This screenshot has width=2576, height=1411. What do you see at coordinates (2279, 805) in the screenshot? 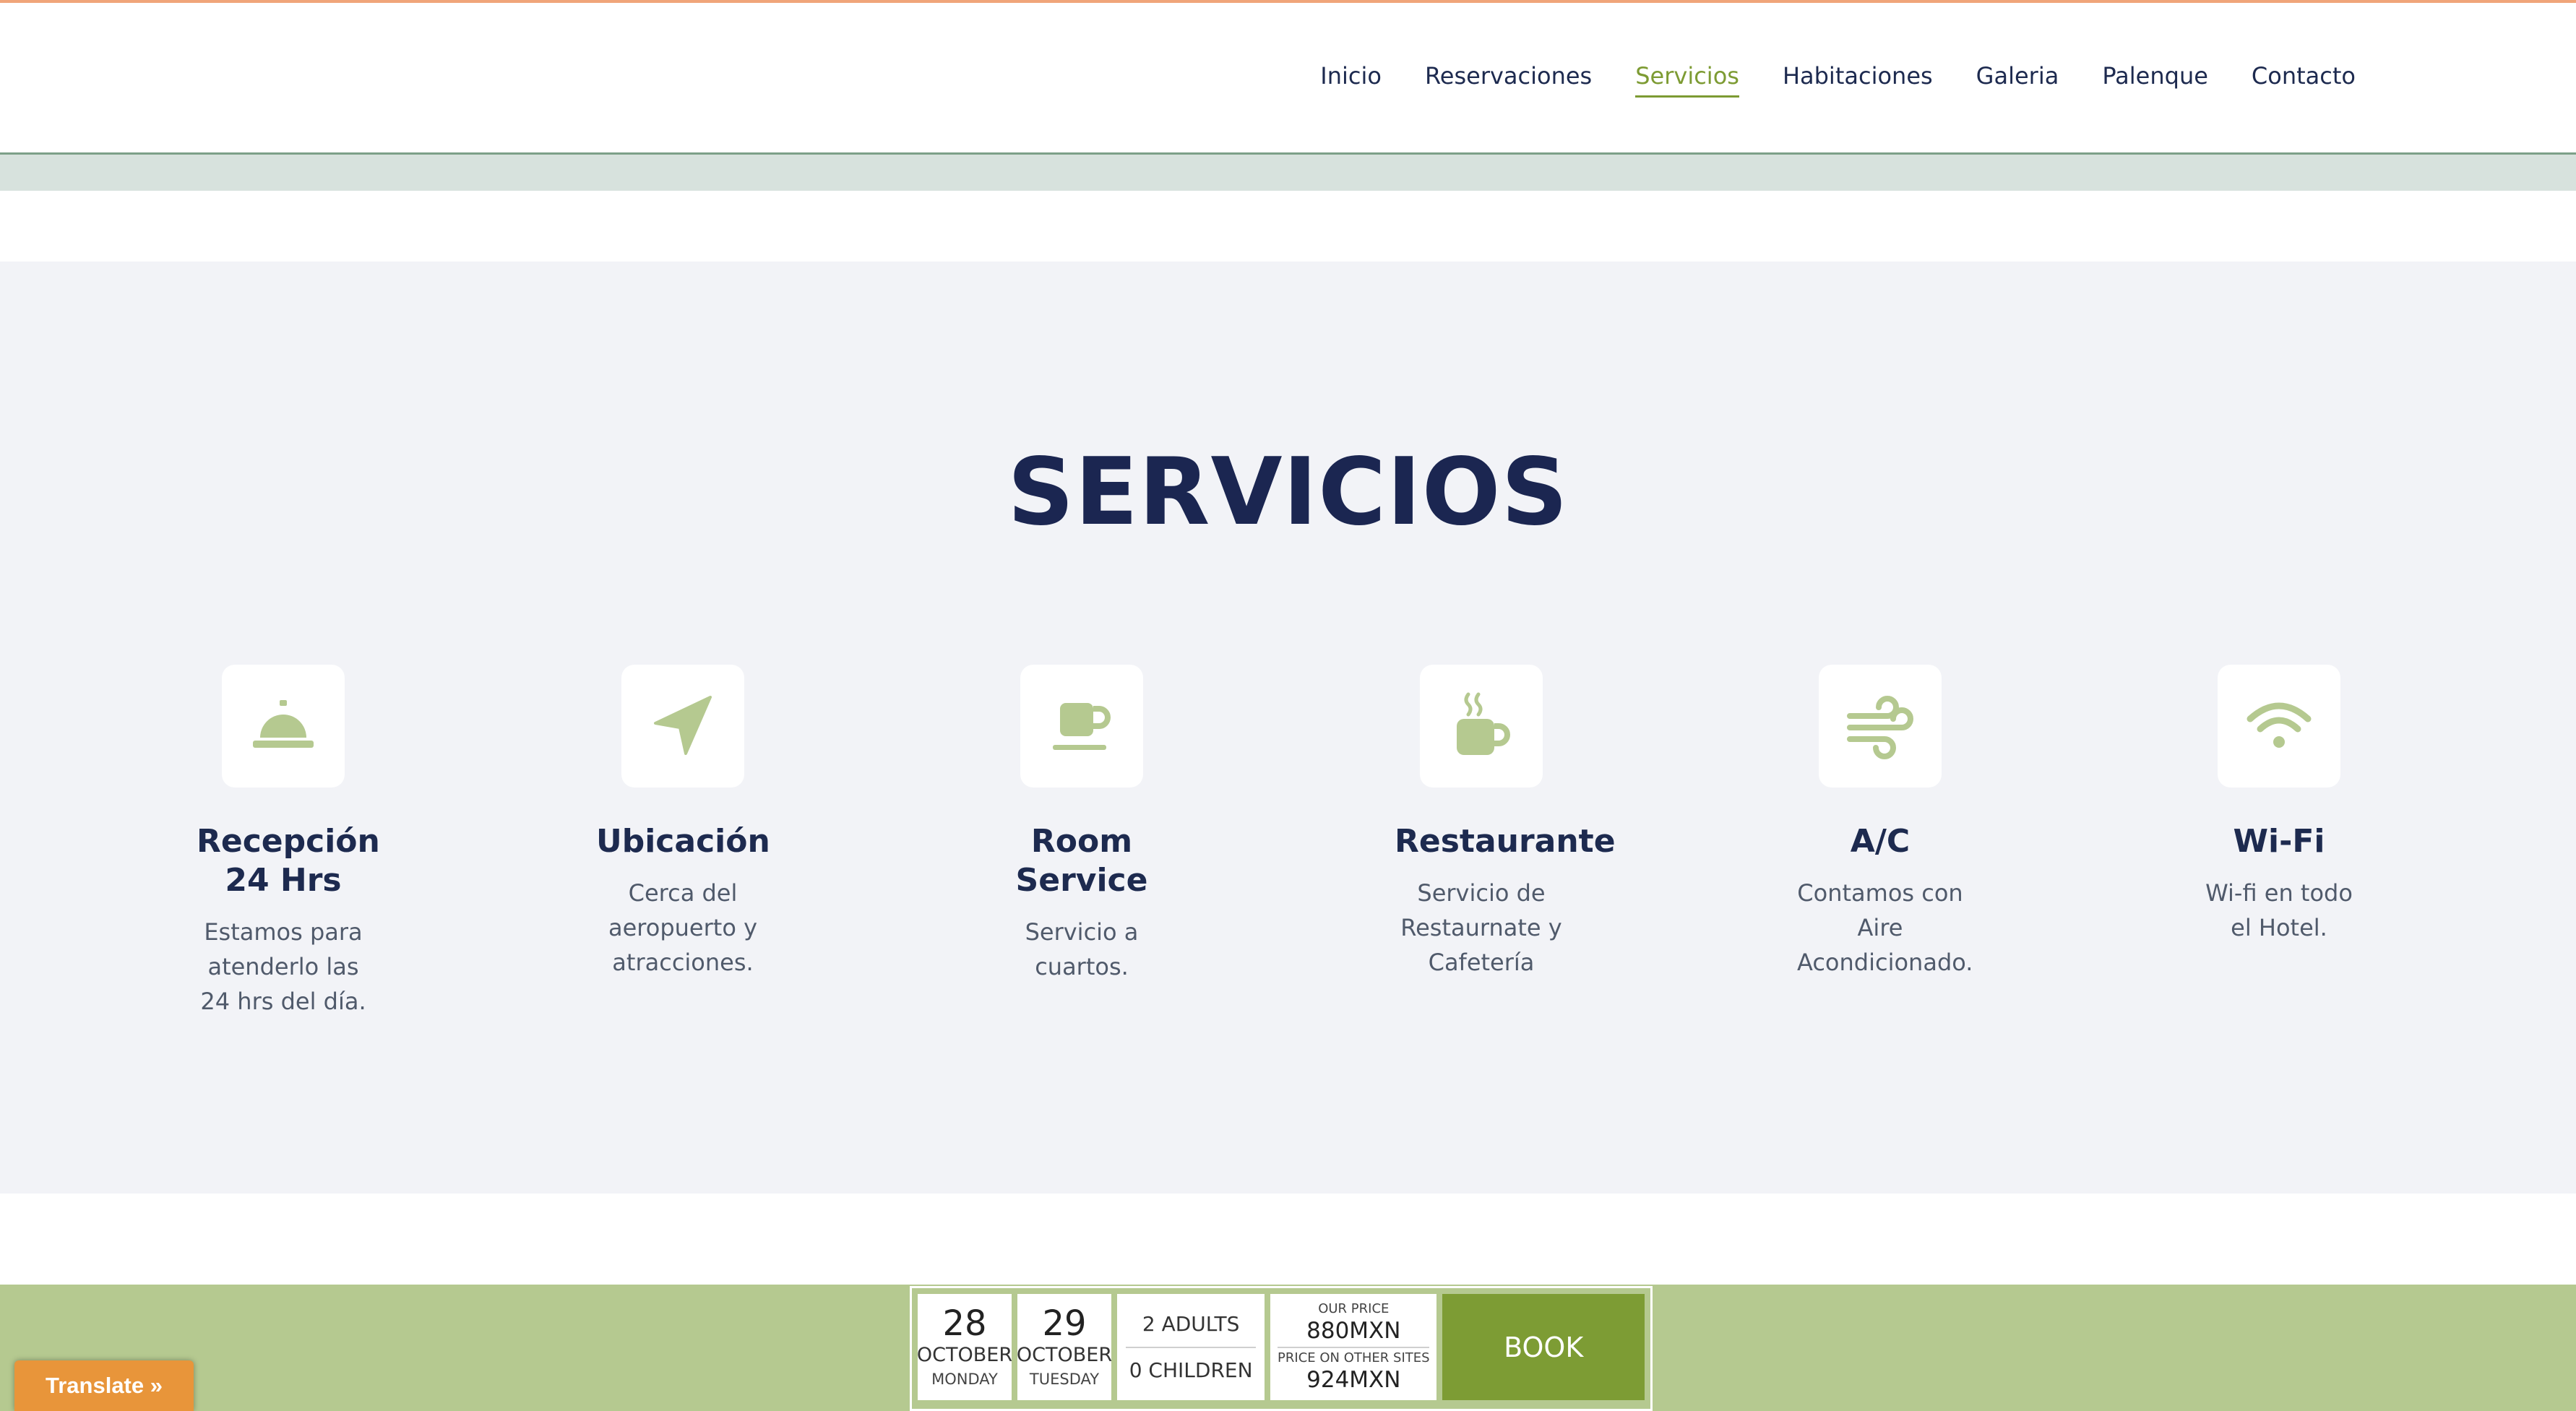
I see `service-card-wifi: Wi-Fi Wi-fi en todo el Hotel.` at bounding box center [2279, 805].